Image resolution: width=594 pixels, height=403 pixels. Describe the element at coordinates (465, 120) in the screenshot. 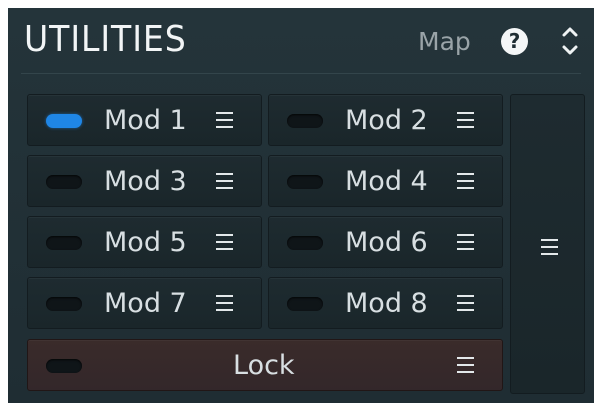

I see `mod-2-menu-icon` at that location.